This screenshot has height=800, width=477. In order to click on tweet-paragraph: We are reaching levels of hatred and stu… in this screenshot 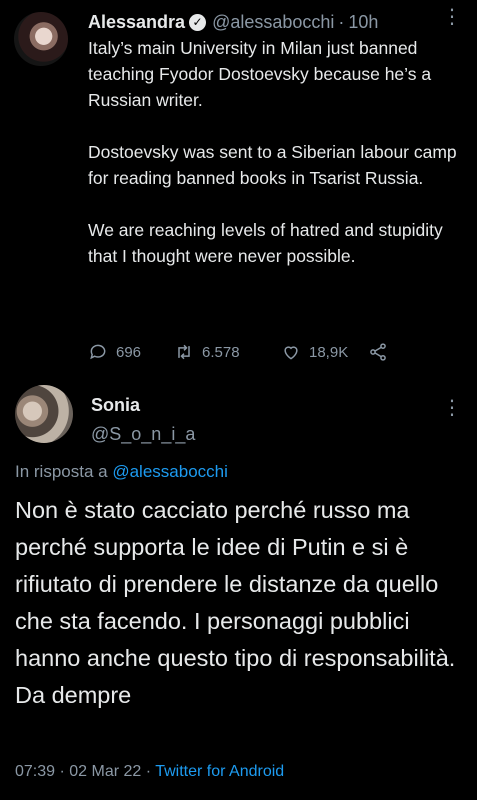, I will do `click(265, 243)`.